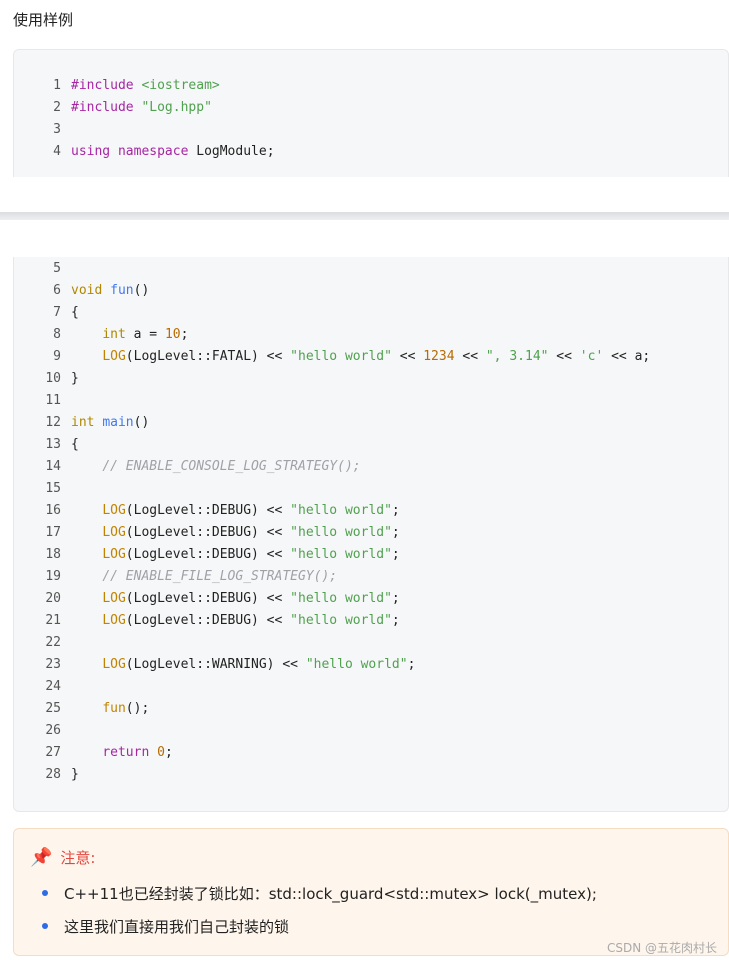 The image size is (729, 960). Describe the element at coordinates (371, 335) in the screenshot. I see `code-line: 8 int a = 10;` at that location.